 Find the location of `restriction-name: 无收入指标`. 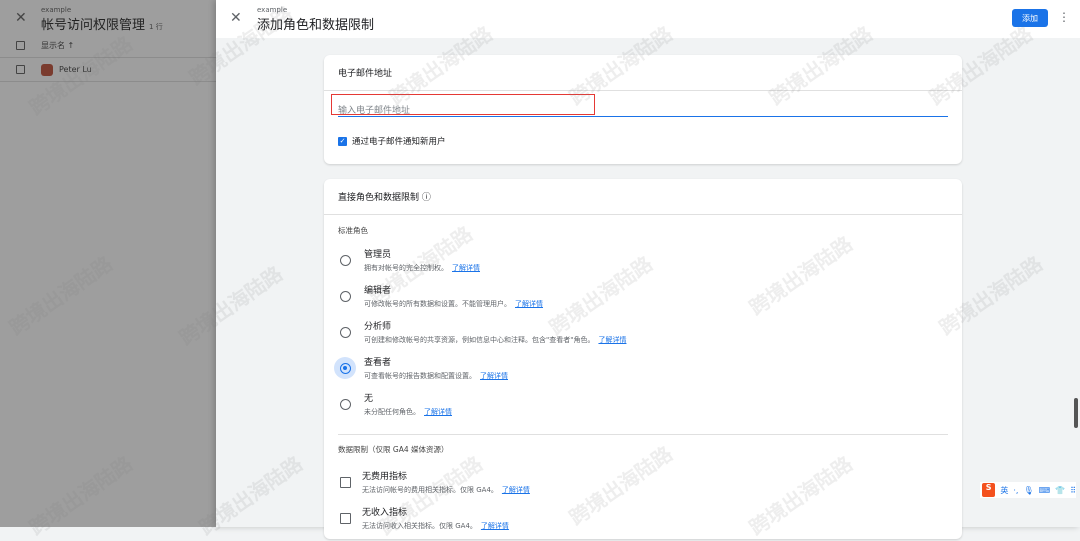

restriction-name: 无收入指标 is located at coordinates (385, 513).